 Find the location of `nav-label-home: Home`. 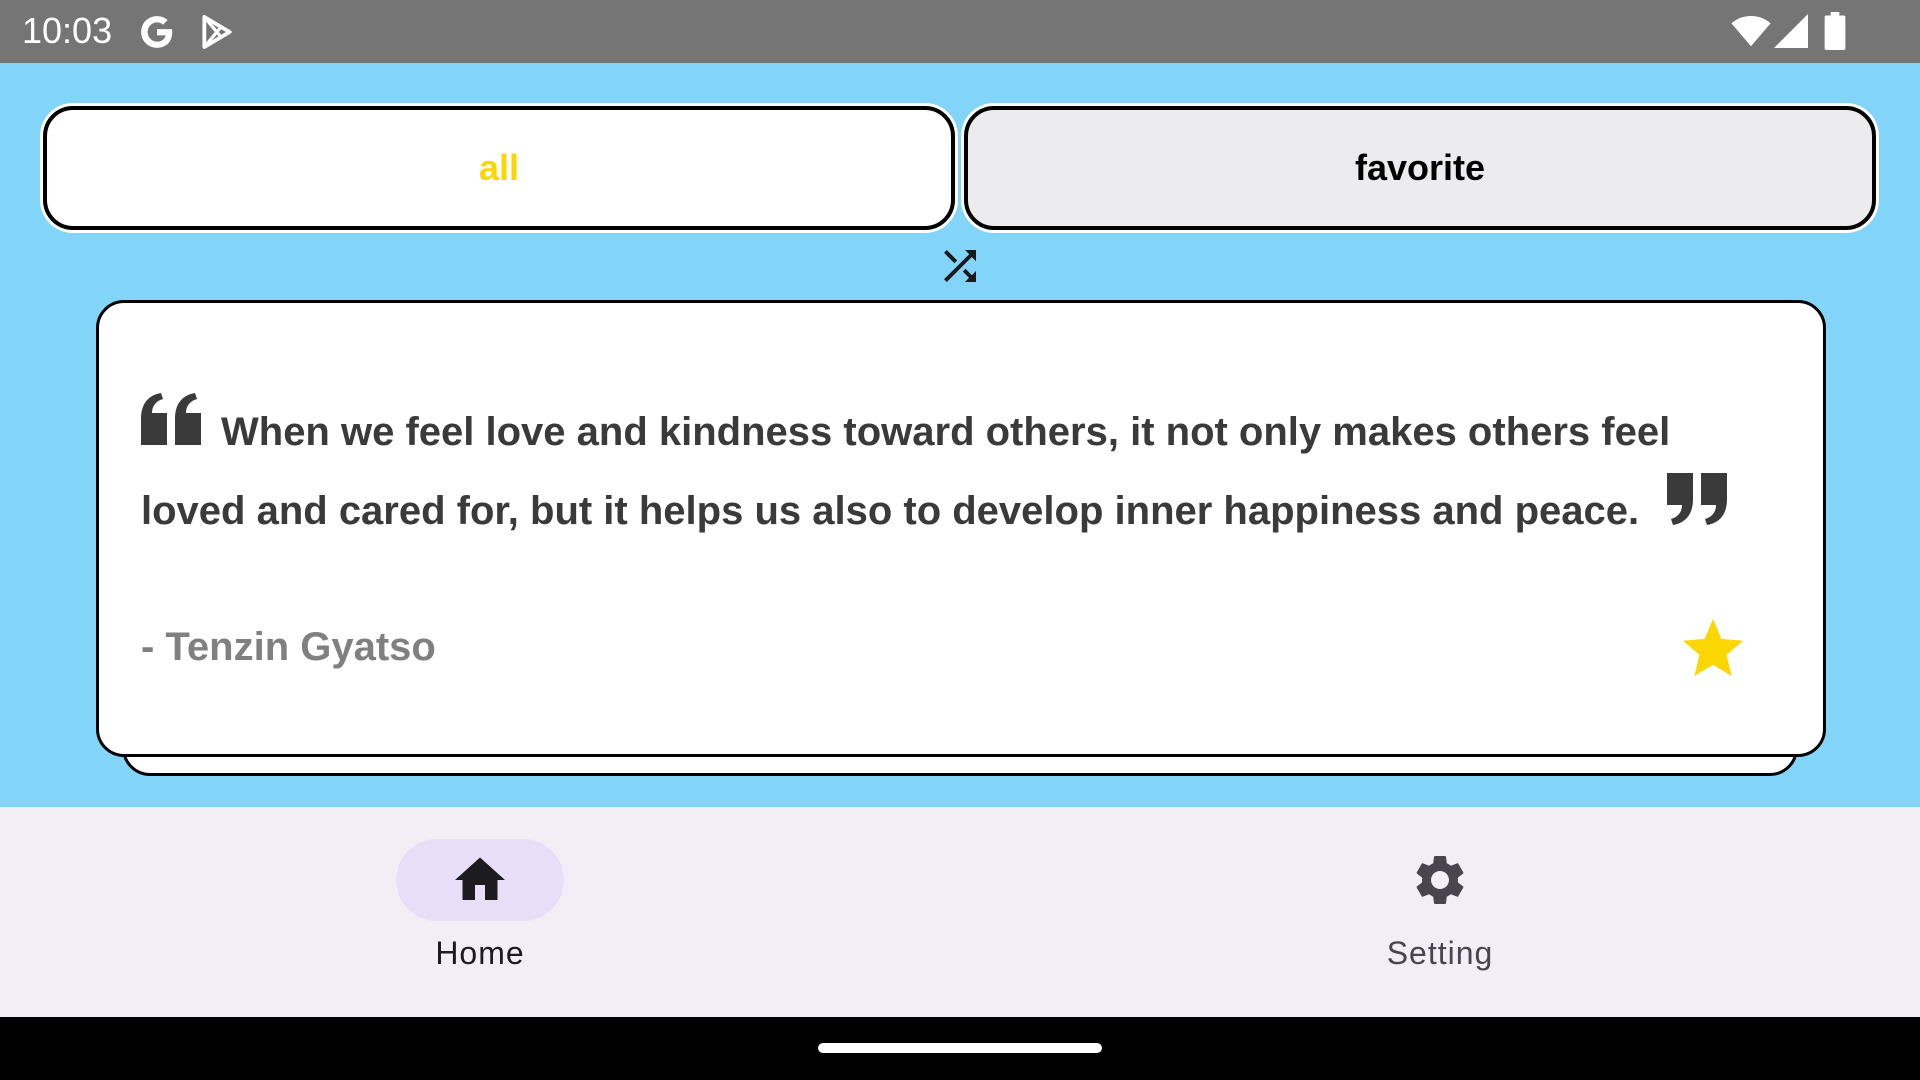

nav-label-home: Home is located at coordinates (480, 953).